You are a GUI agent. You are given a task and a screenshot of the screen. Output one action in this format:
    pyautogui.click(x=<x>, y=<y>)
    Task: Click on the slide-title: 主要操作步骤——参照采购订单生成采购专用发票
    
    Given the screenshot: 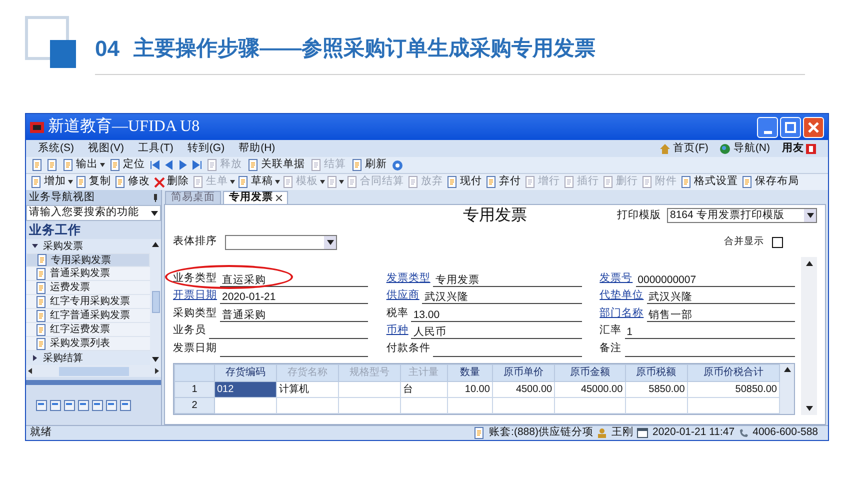 What is the action you would take?
    pyautogui.click(x=364, y=49)
    